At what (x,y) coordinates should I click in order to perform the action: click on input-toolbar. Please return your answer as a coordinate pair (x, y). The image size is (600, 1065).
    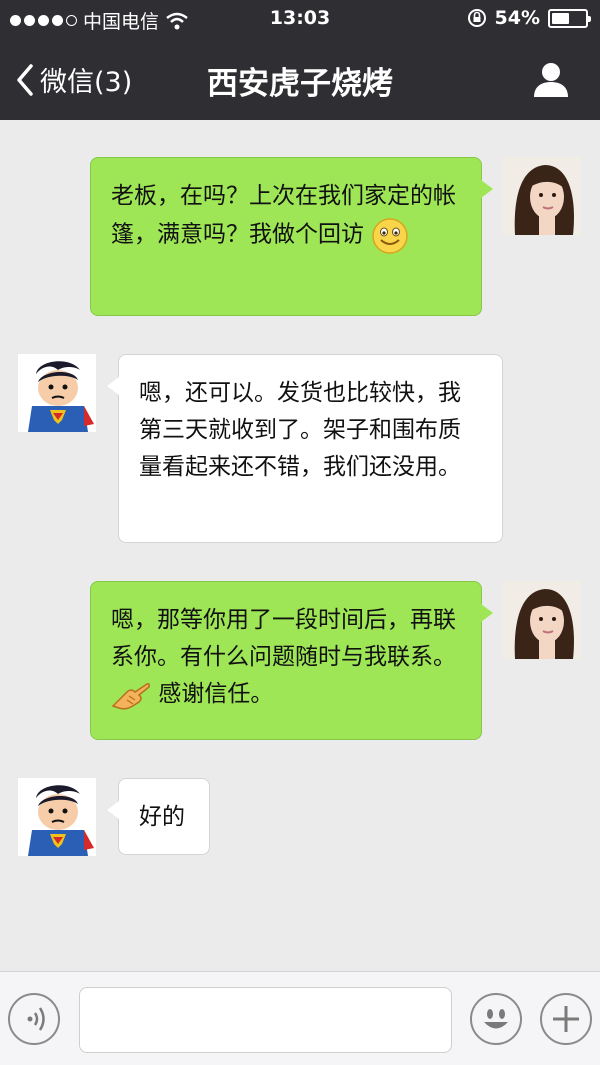
    Looking at the image, I should click on (300, 1018).